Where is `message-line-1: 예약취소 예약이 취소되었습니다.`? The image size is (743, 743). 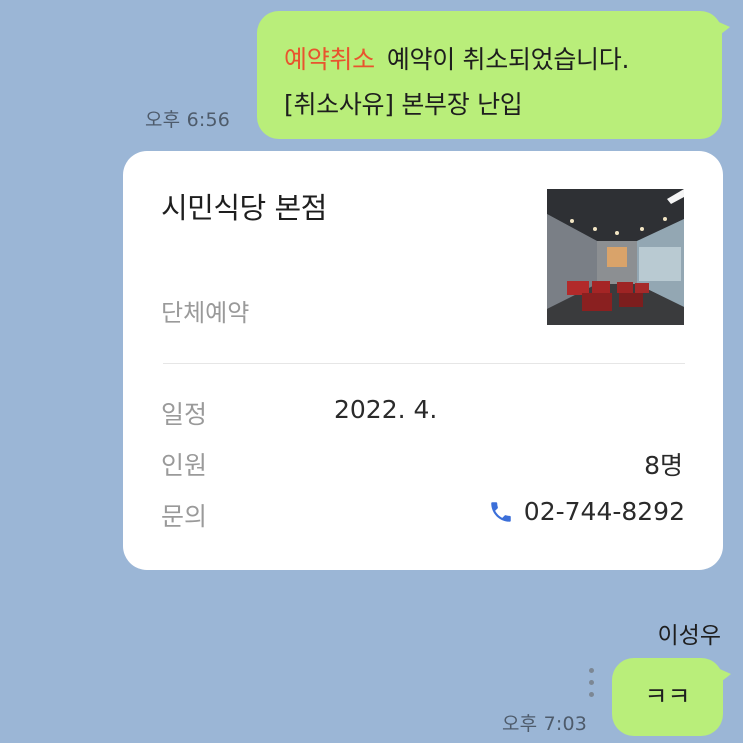 message-line-1: 예약취소 예약이 취소되었습니다. is located at coordinates (503, 59).